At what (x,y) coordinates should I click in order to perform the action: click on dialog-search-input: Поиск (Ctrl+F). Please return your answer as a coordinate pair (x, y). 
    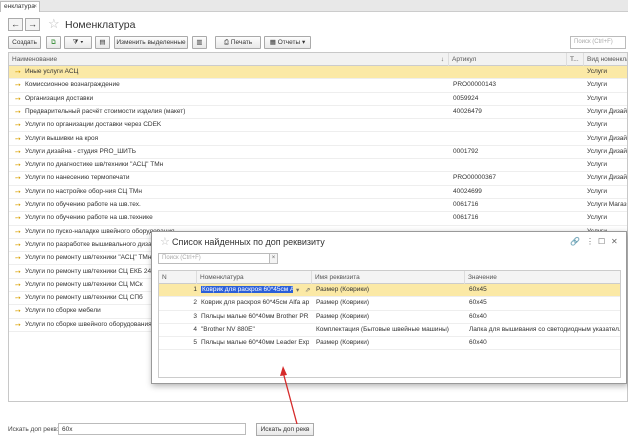
    Looking at the image, I should click on (217, 258).